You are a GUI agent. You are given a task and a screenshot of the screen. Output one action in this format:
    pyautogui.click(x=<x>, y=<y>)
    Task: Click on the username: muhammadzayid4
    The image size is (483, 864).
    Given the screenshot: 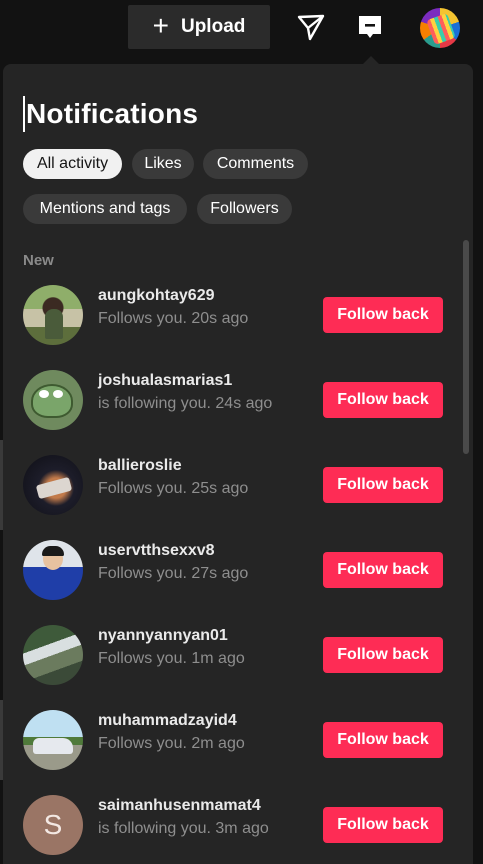 What is the action you would take?
    pyautogui.click(x=167, y=721)
    